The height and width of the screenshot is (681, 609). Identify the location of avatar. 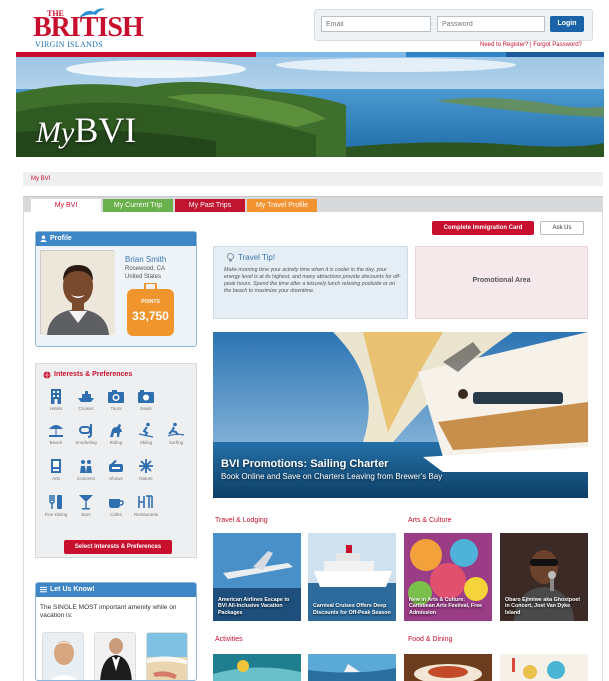
(77, 292).